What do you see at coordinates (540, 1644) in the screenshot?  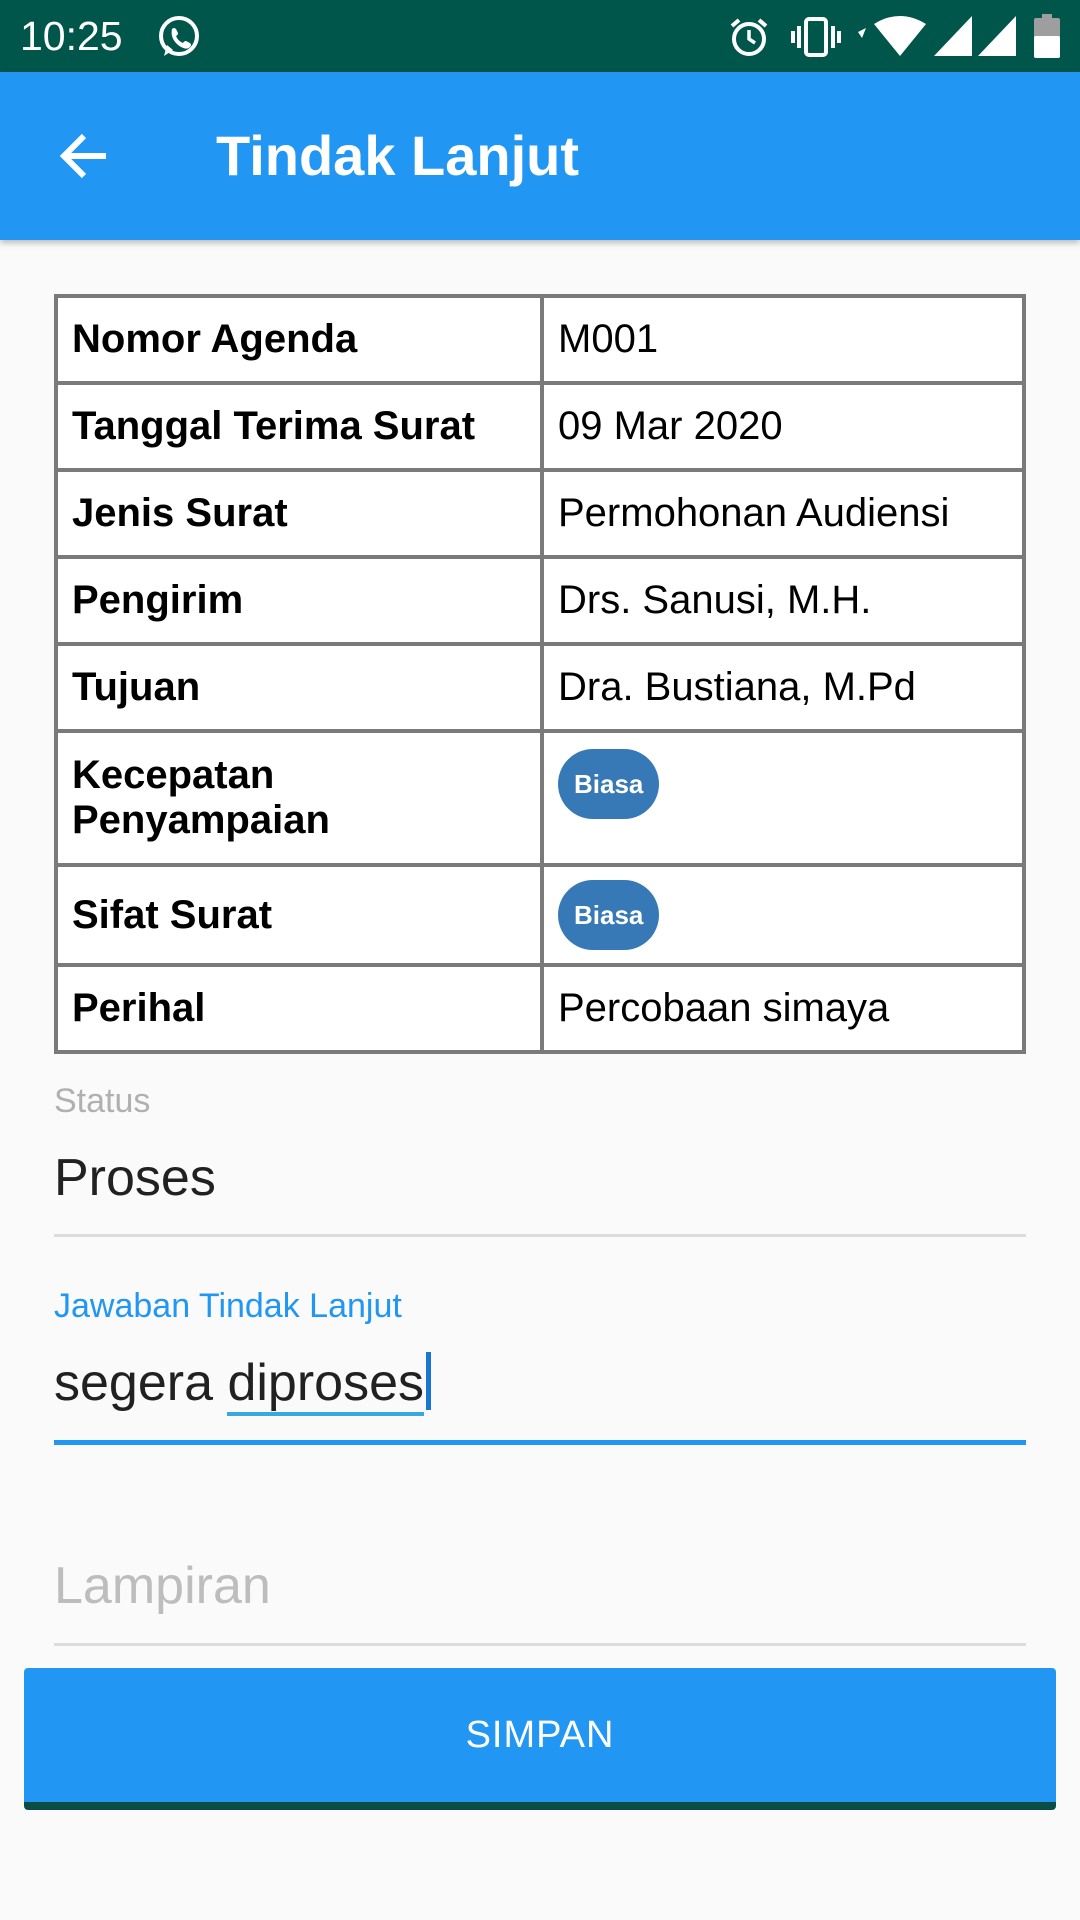 I see `lampiran-underline` at bounding box center [540, 1644].